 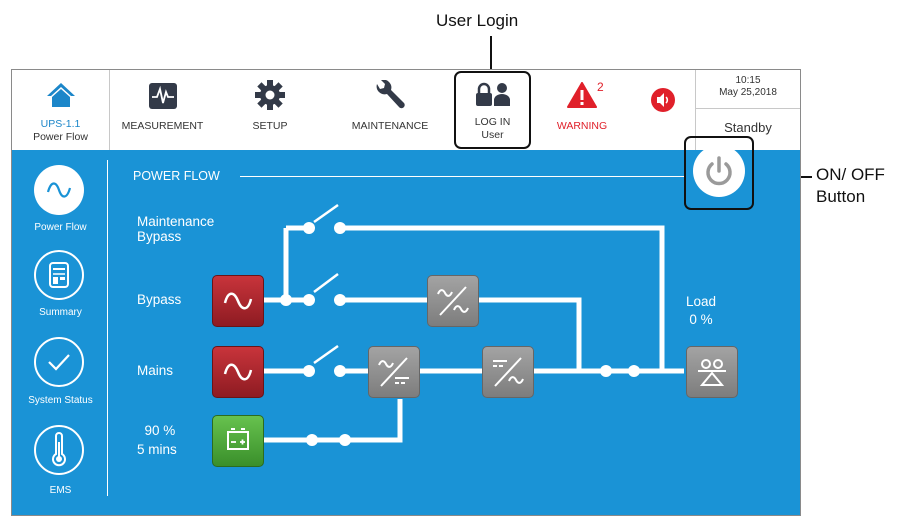 I want to click on home-label-line1: UPS-1.1, so click(x=60, y=124).